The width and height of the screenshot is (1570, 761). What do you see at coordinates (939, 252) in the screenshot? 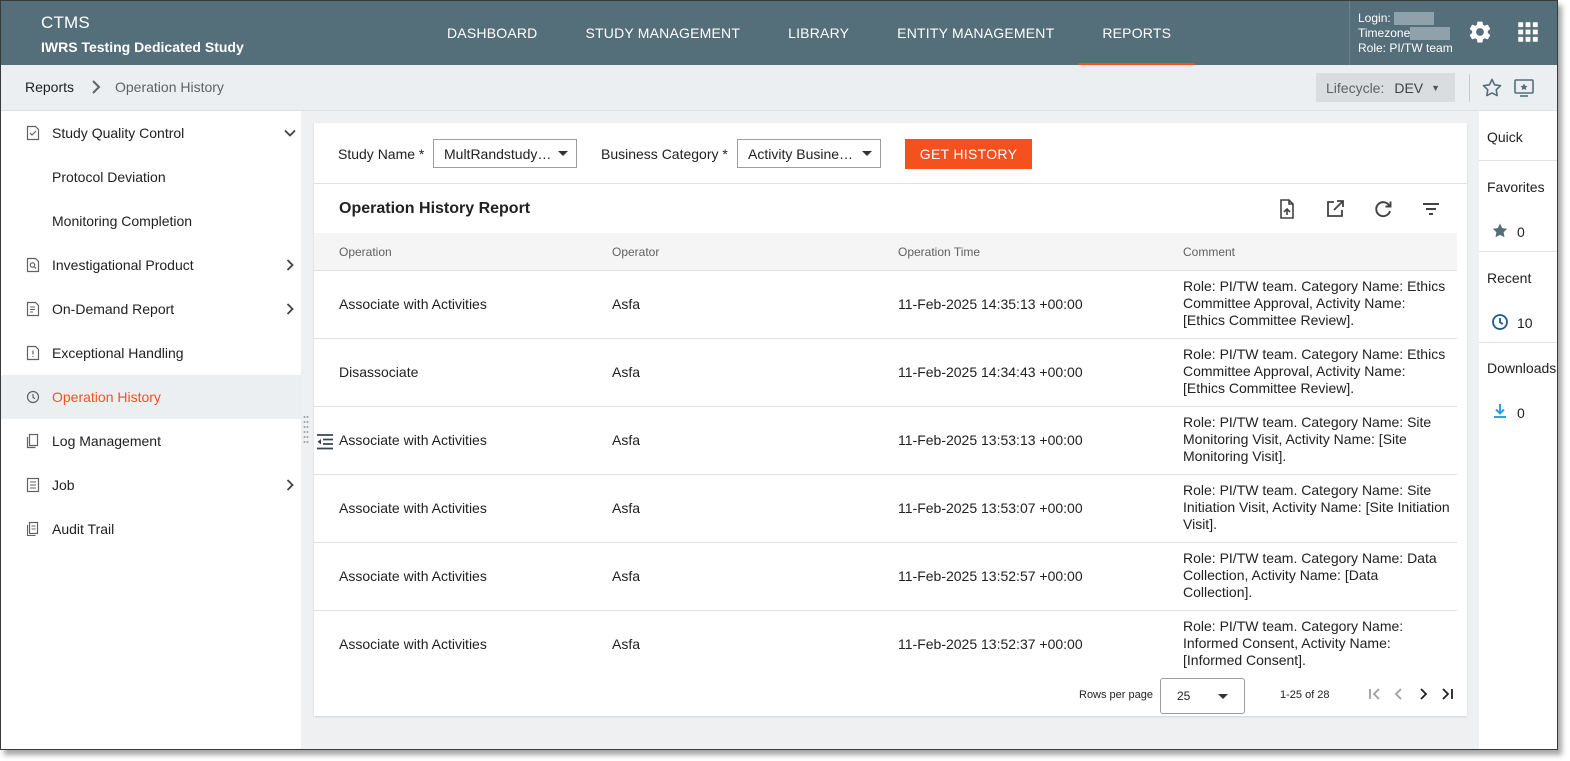
I see `column-header-operation-time: Operation Time` at bounding box center [939, 252].